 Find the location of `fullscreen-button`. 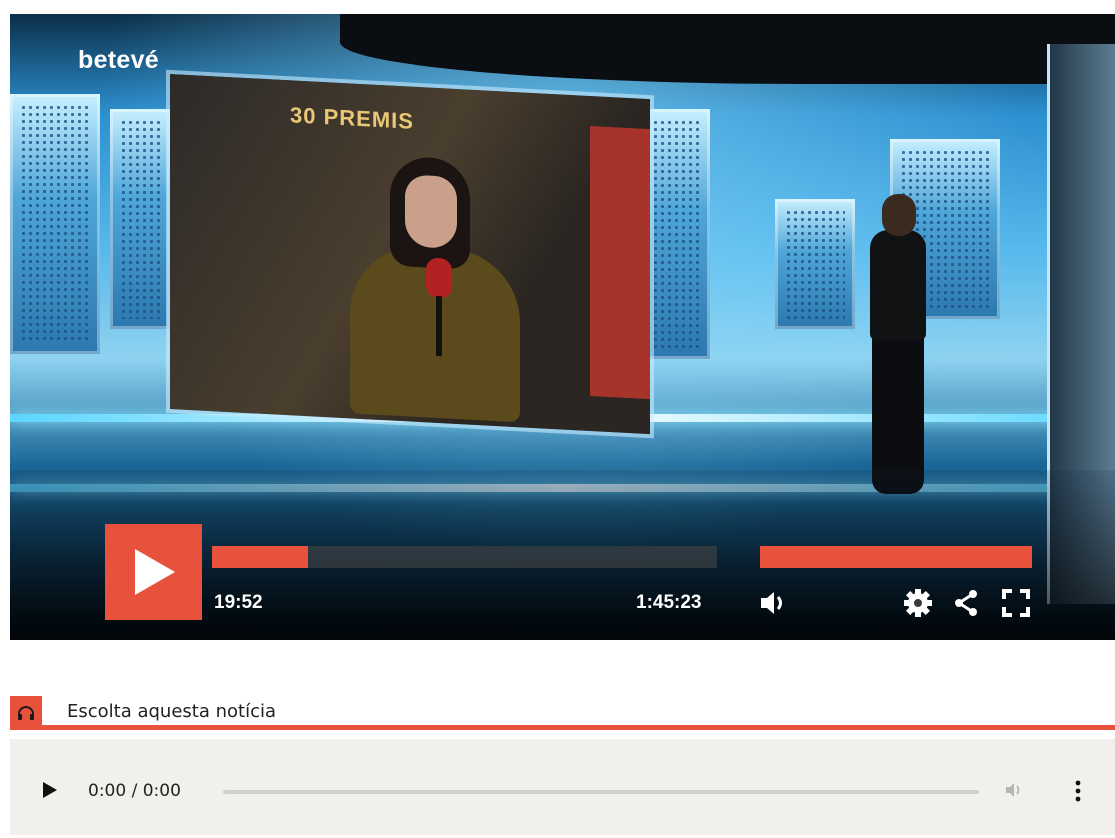

fullscreen-button is located at coordinates (1016, 603).